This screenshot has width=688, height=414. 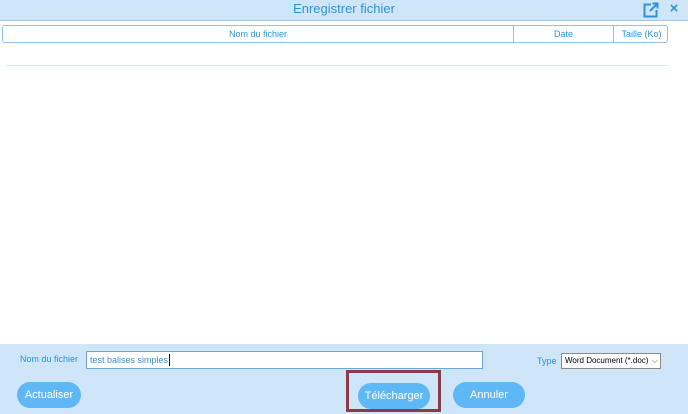 I want to click on row-divider, so click(x=337, y=65).